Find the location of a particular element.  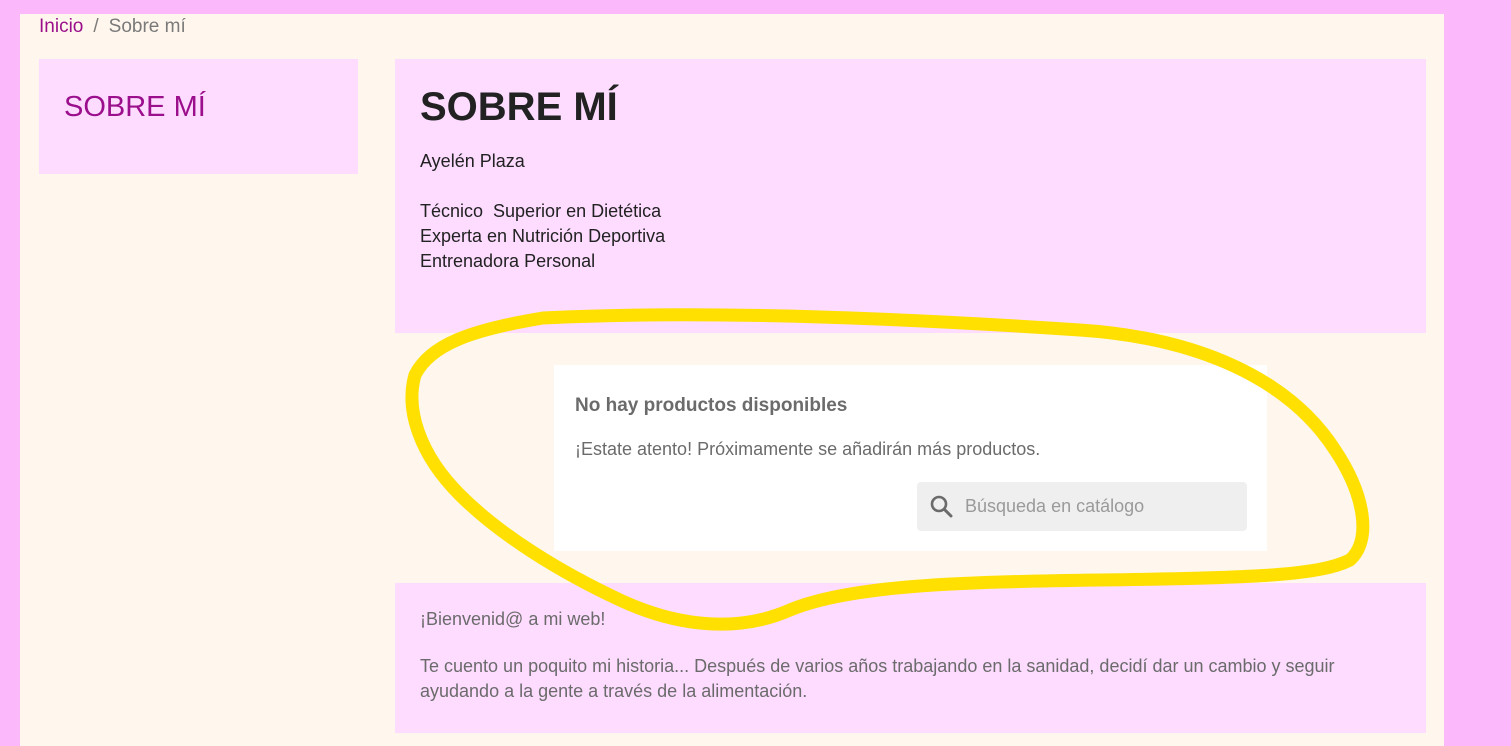

search-icon is located at coordinates (942, 507).